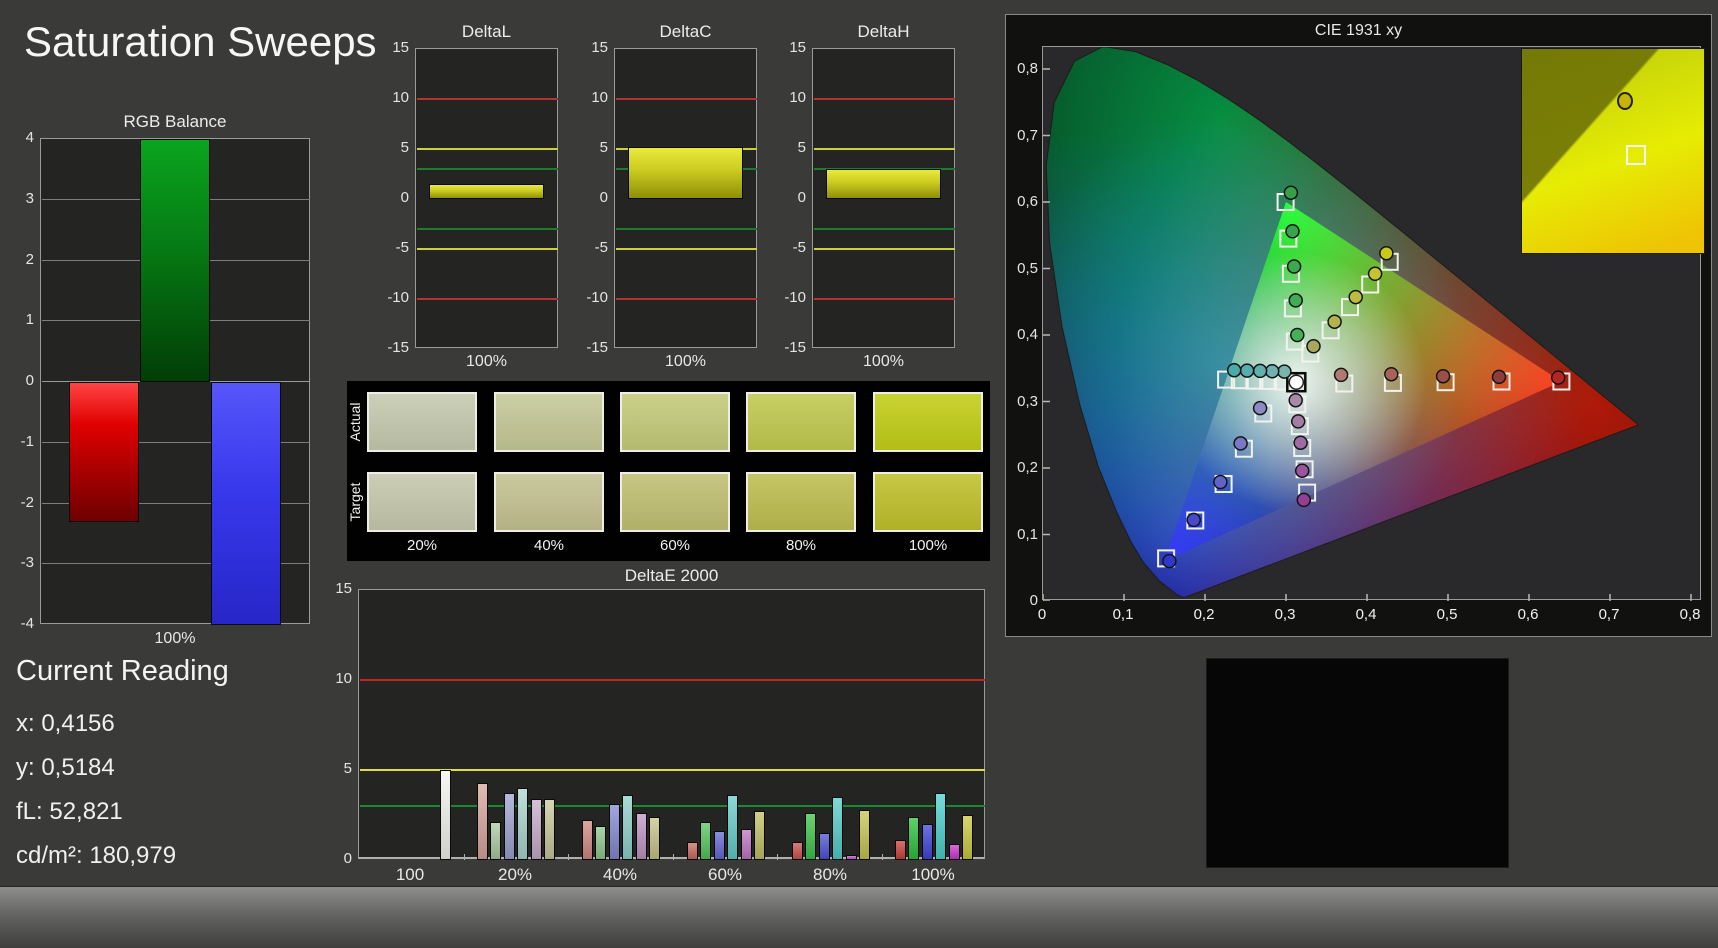  I want to click on cie-ytick: 0,5, so click(1027, 268).